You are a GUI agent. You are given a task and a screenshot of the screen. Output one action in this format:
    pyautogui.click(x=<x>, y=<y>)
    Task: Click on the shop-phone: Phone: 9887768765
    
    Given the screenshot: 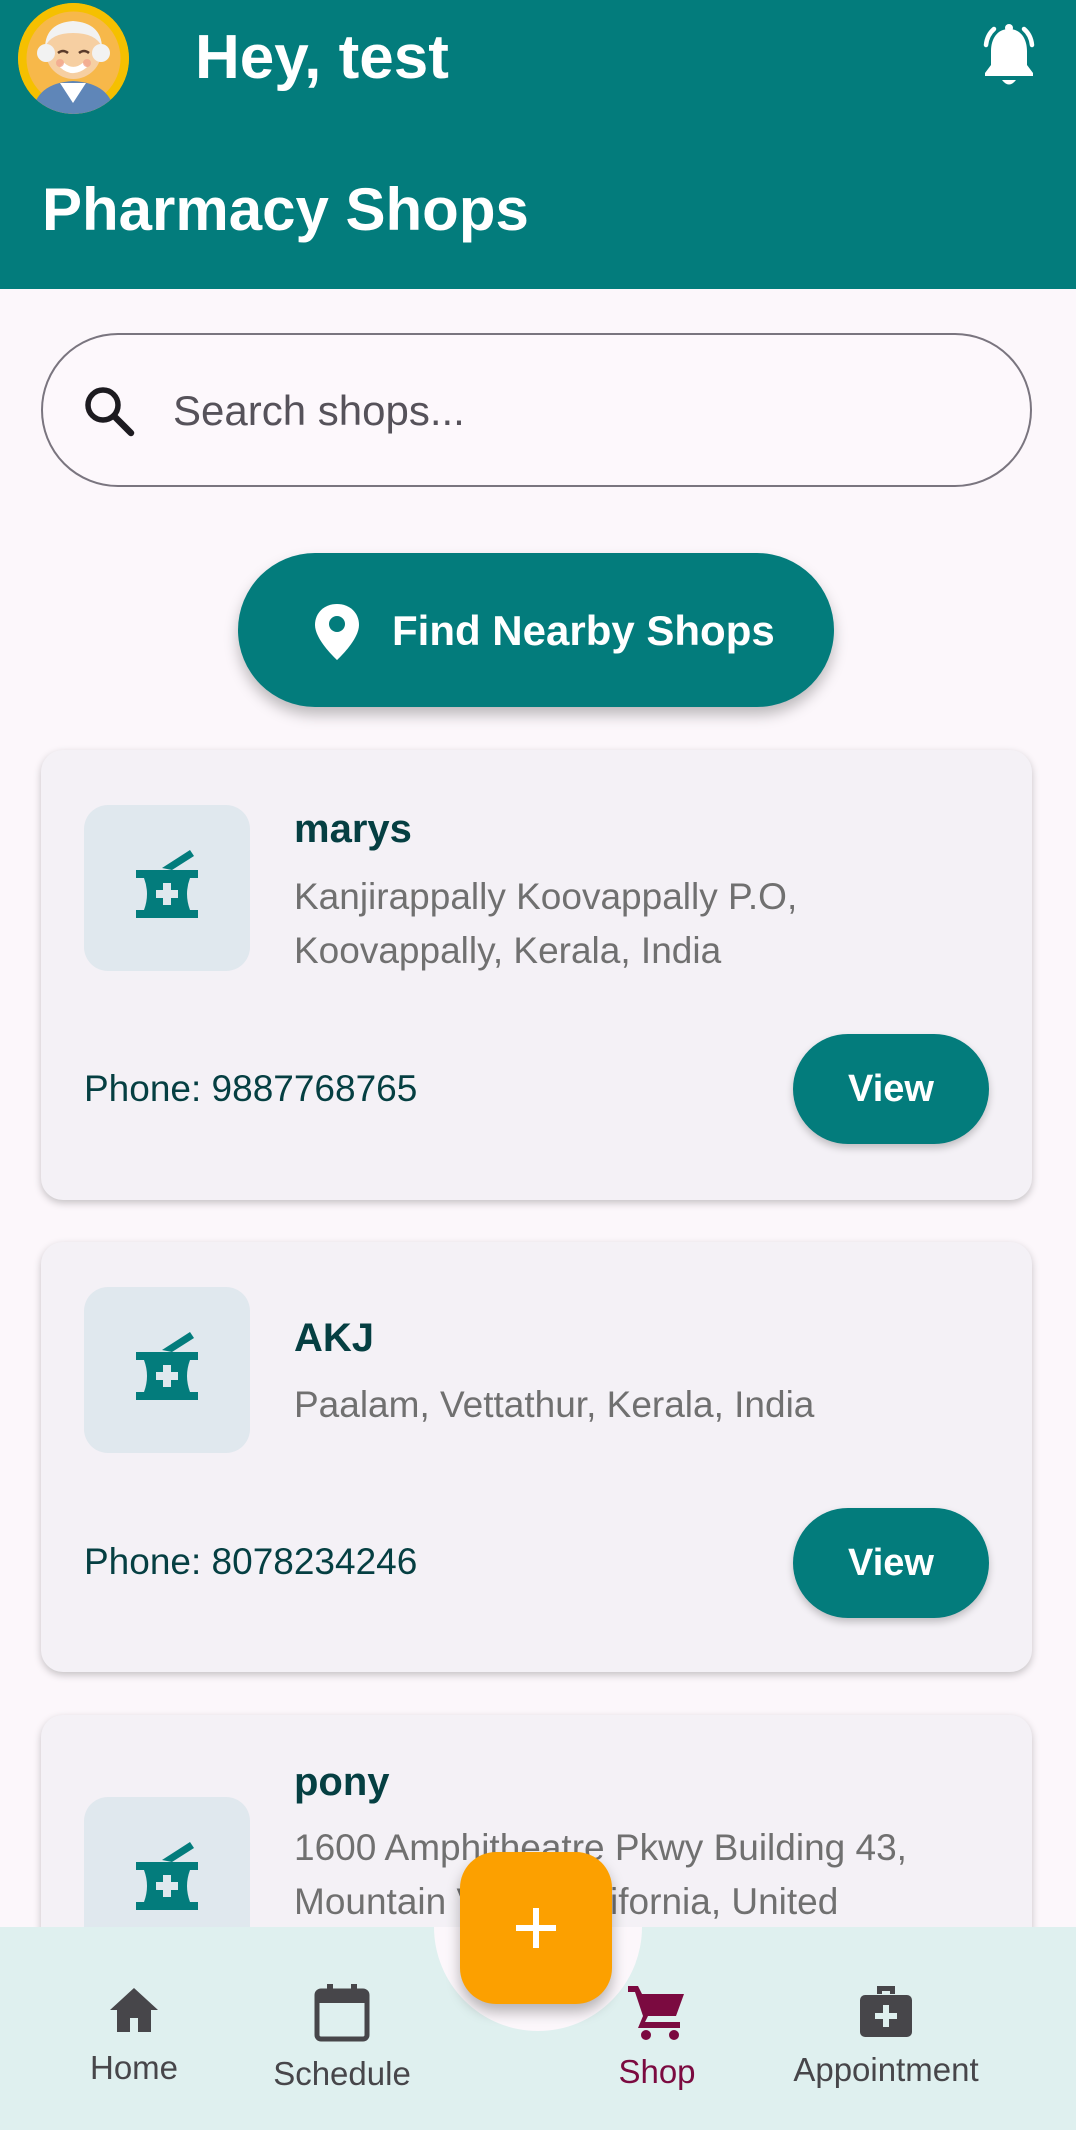 What is the action you would take?
    pyautogui.click(x=251, y=1088)
    